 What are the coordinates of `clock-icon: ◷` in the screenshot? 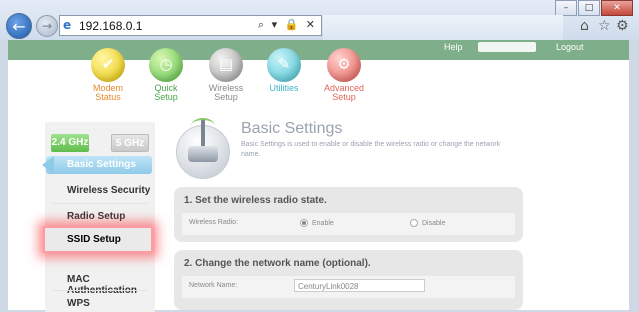 It's located at (166, 65).